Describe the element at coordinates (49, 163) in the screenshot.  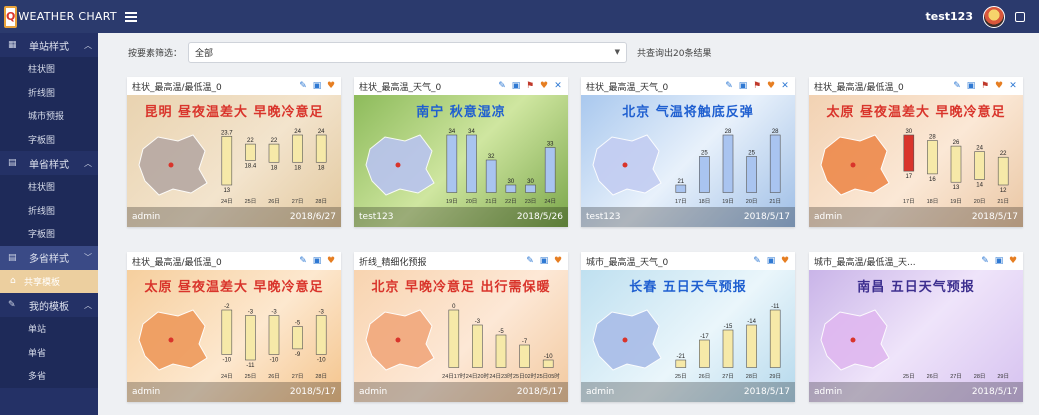
I see `sidebar-group-single-province: ▤ 单省样式 ︿` at that location.